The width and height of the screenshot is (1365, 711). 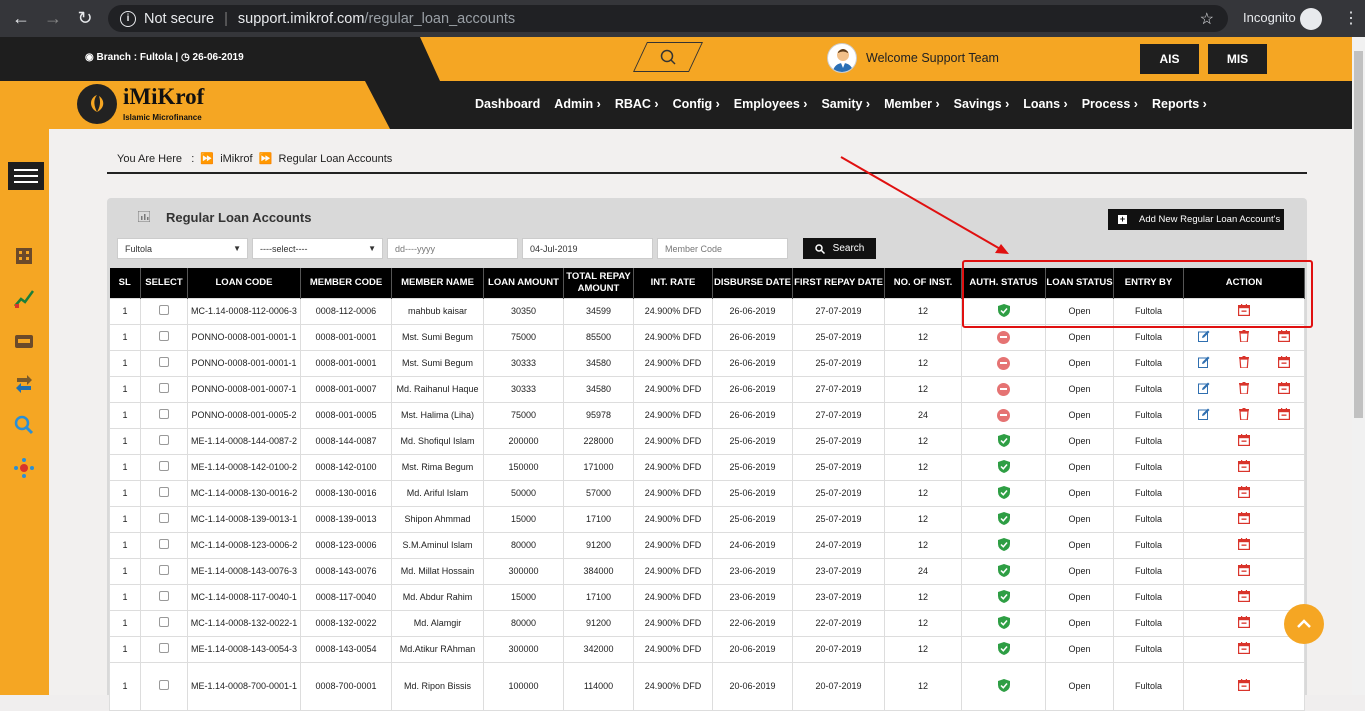 I want to click on branch-select: Fultola ▼, so click(x=182, y=248).